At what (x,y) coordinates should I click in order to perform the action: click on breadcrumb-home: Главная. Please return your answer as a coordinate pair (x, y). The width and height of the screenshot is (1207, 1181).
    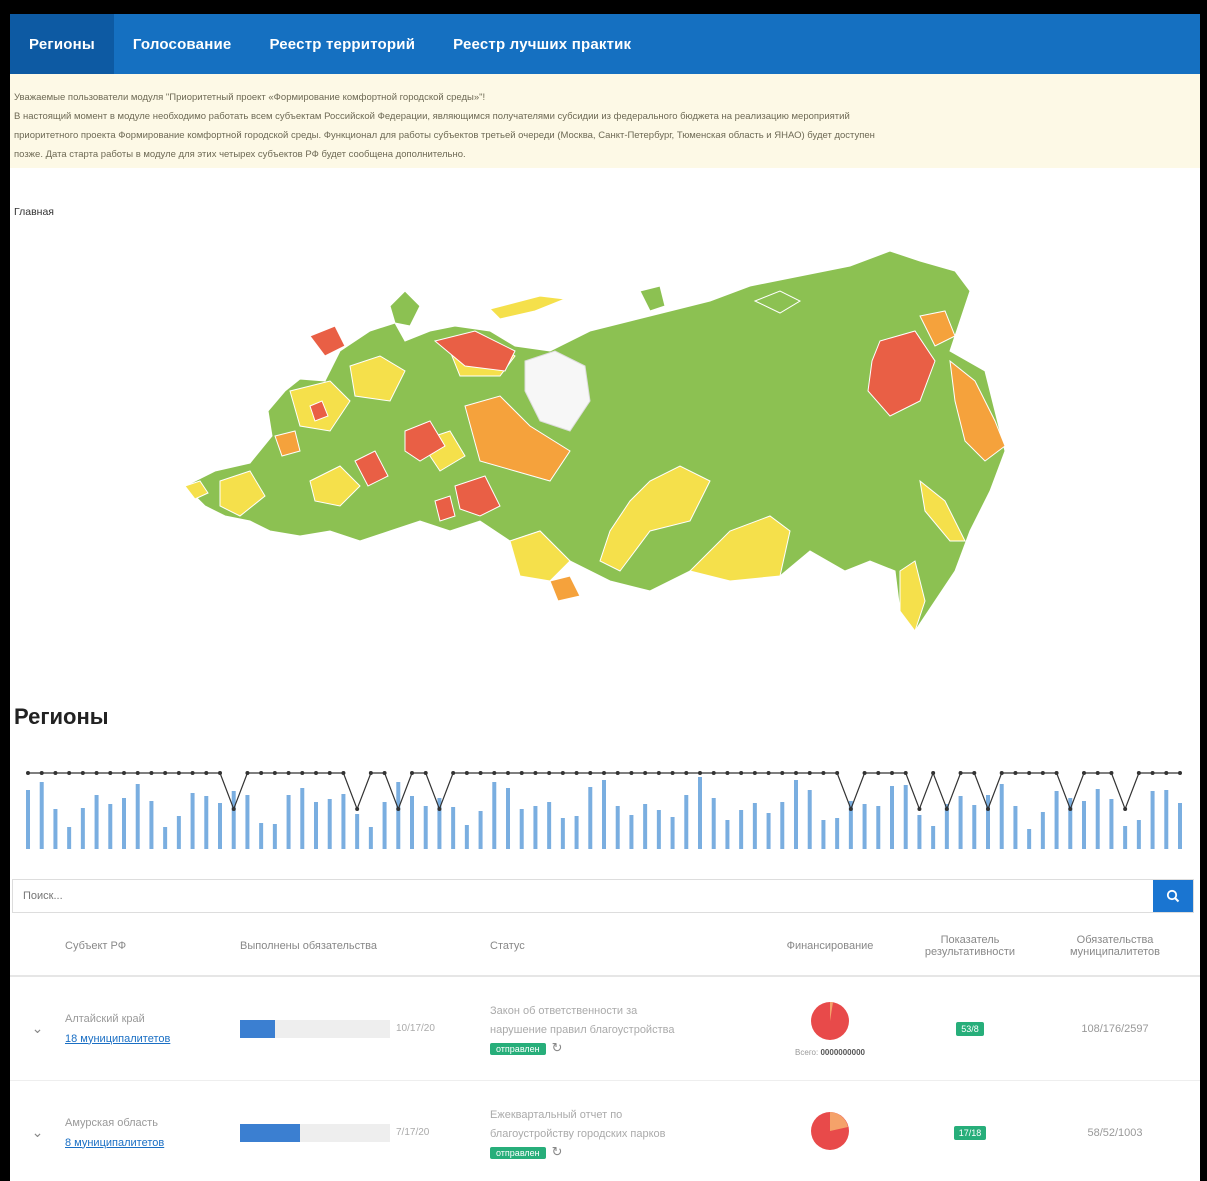
    Looking at the image, I should click on (34, 212).